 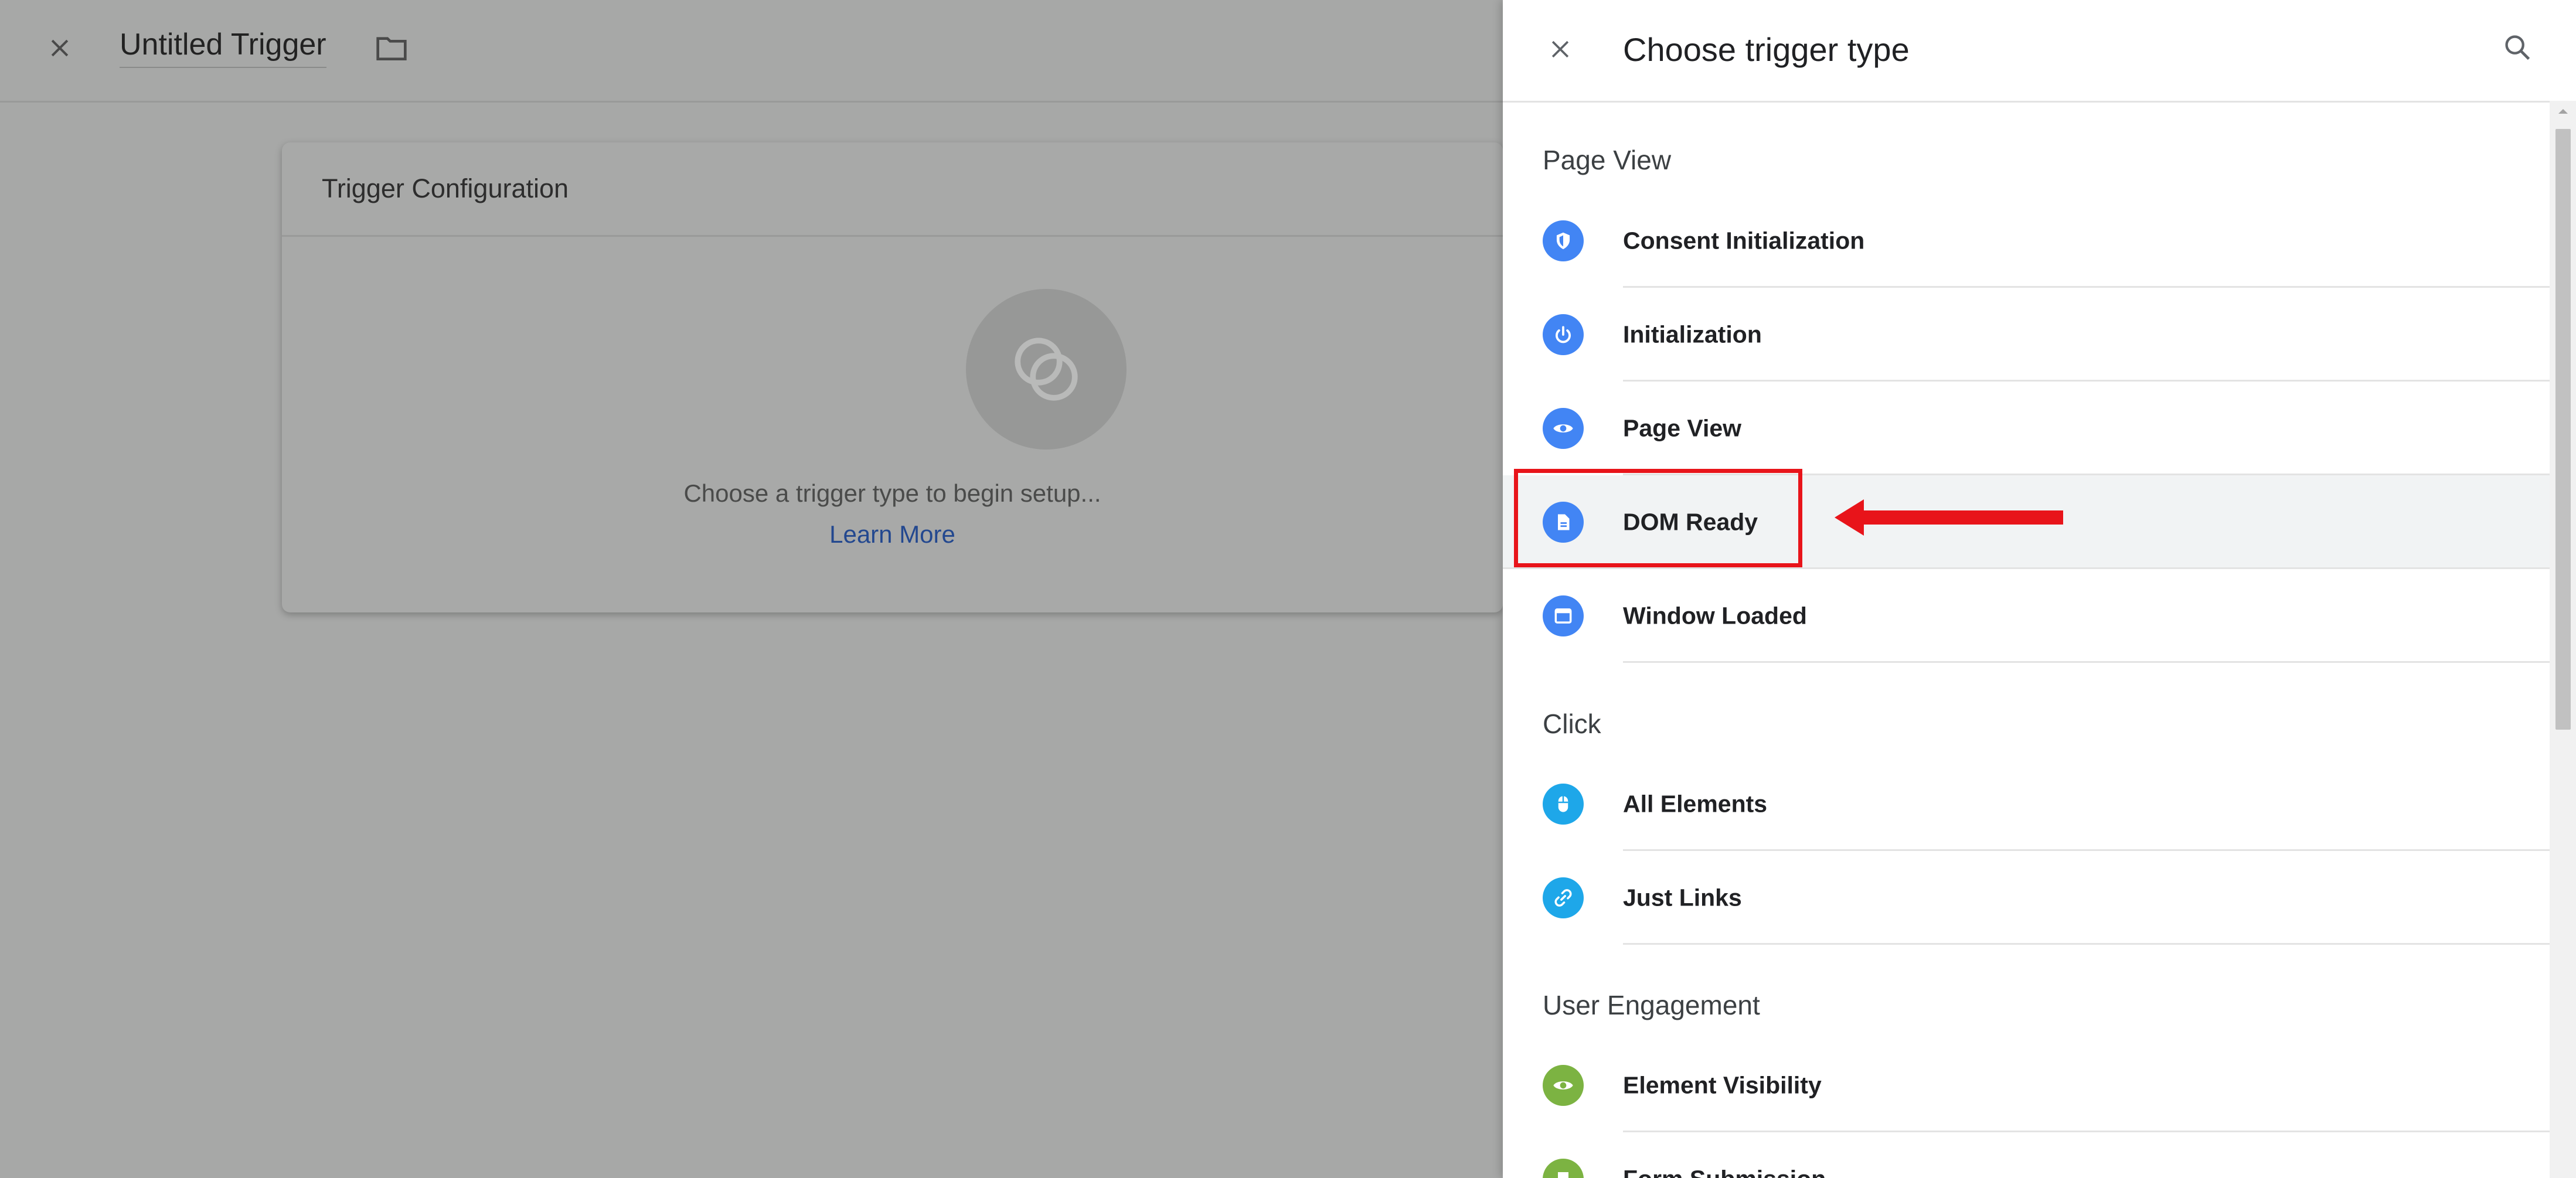 I want to click on trigger-type-label: Consent Initialization, so click(x=1744, y=240).